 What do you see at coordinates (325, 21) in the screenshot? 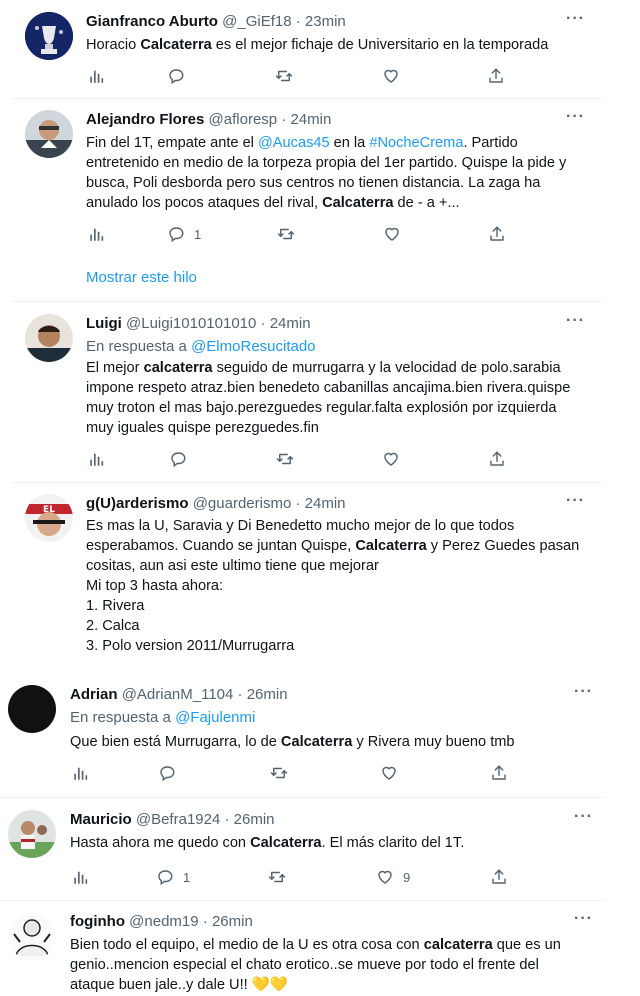
I see `timestamp: 23min` at bounding box center [325, 21].